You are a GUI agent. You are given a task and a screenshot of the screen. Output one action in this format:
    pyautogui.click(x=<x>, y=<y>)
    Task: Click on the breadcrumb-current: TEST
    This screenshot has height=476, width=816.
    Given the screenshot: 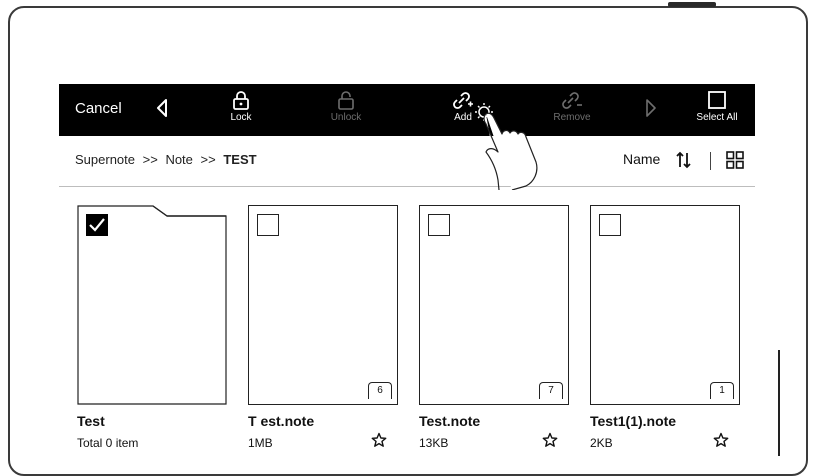 What is the action you would take?
    pyautogui.click(x=240, y=159)
    